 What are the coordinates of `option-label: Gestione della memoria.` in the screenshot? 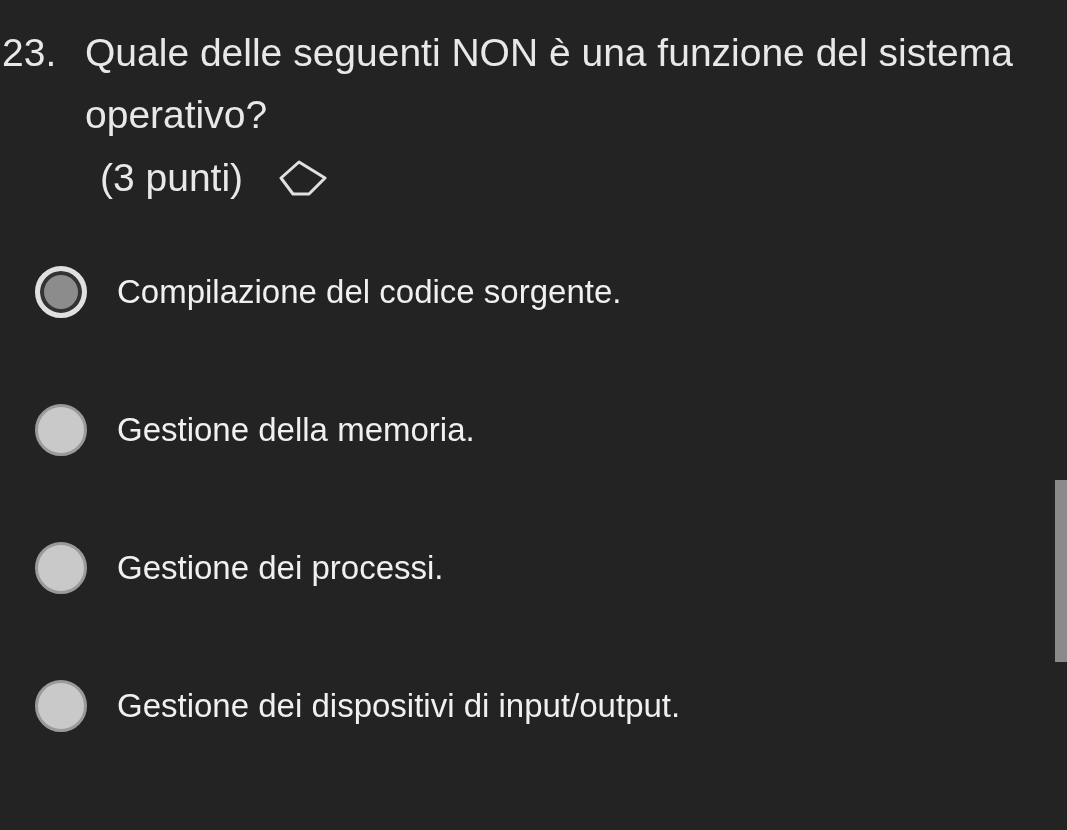 It's located at (296, 430).